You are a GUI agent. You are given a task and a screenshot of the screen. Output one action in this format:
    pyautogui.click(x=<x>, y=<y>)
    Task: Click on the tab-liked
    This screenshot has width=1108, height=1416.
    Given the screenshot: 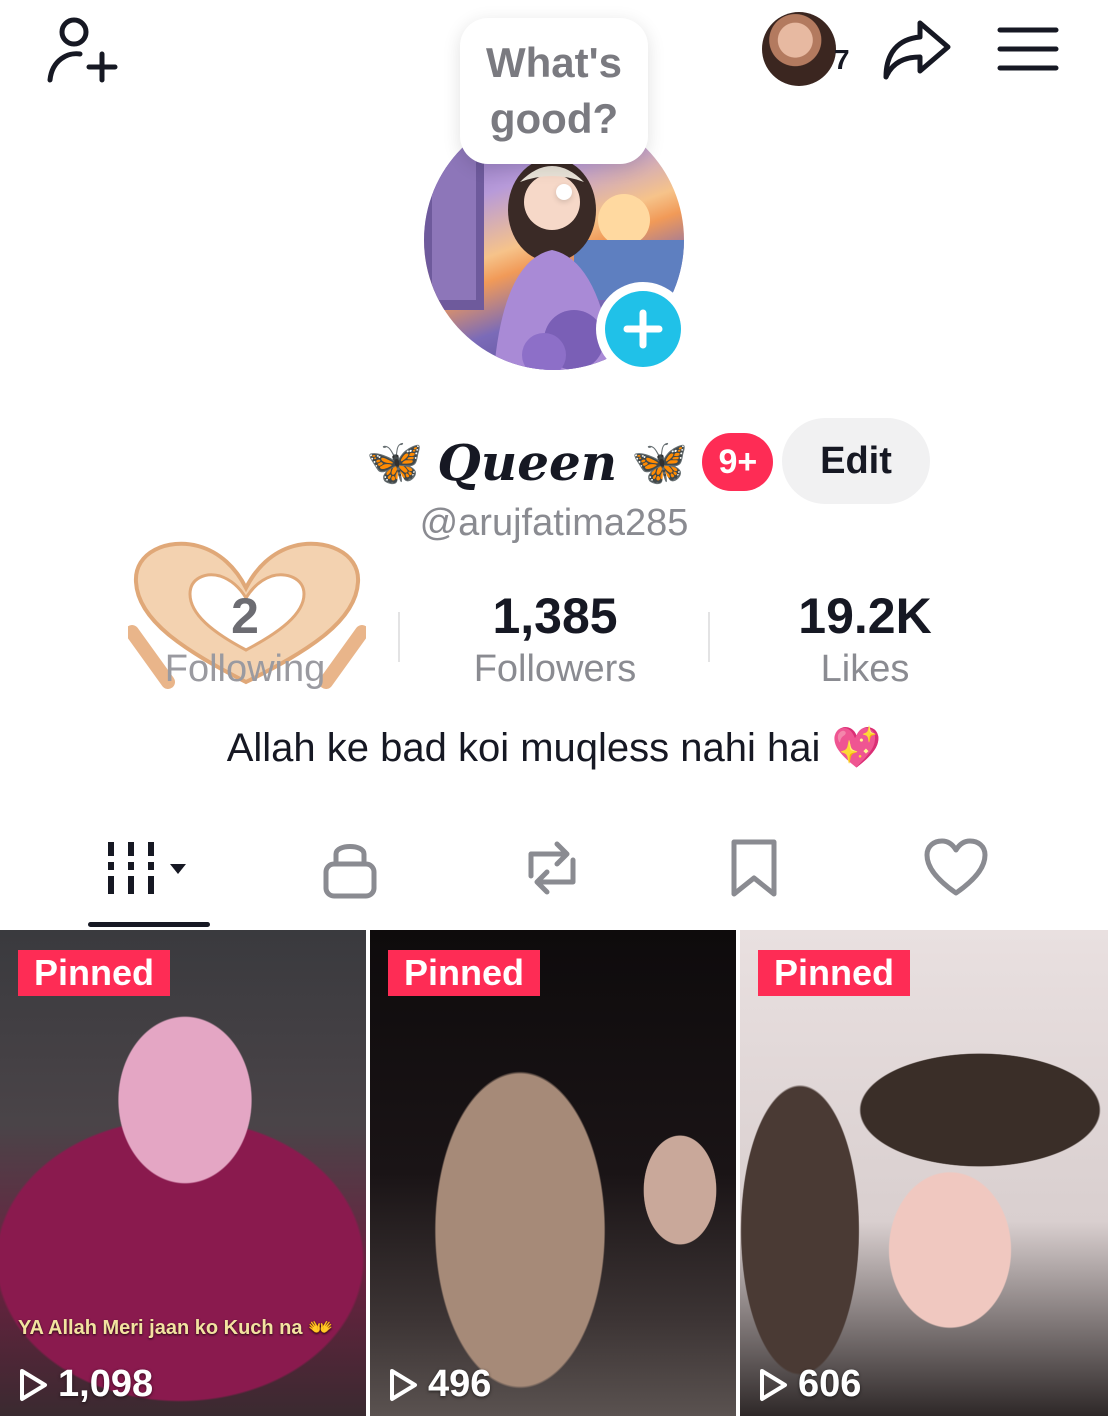 What is the action you would take?
    pyautogui.click(x=956, y=868)
    